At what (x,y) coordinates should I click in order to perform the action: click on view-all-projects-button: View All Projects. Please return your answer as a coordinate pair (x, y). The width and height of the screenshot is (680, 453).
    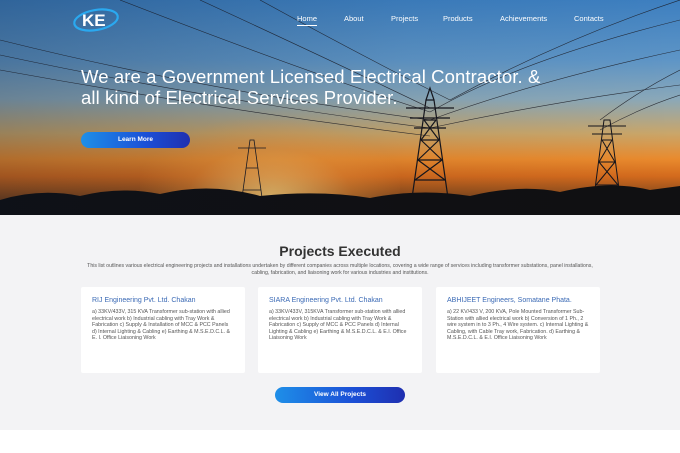
    Looking at the image, I should click on (340, 395).